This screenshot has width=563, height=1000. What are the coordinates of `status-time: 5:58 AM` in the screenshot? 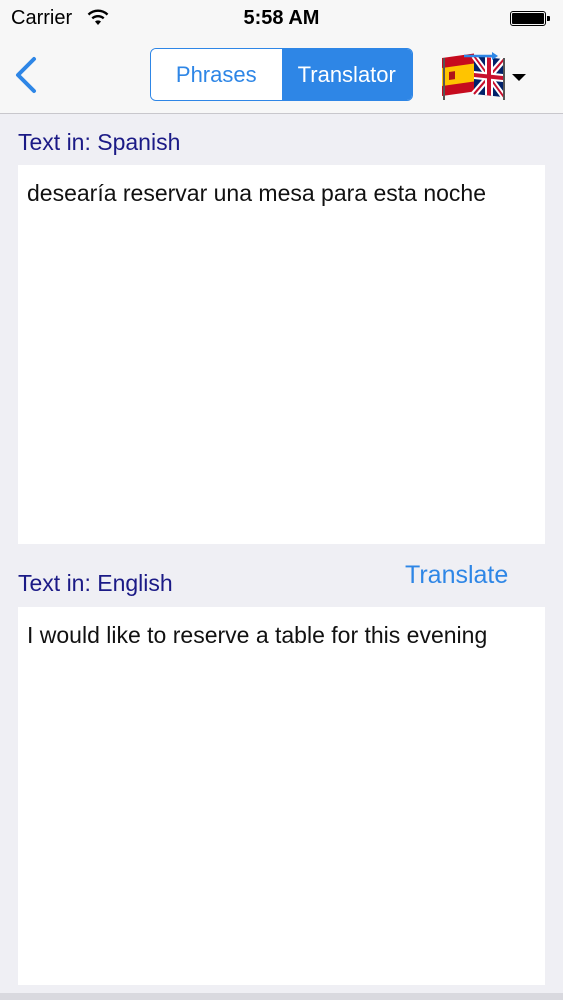 It's located at (281, 18).